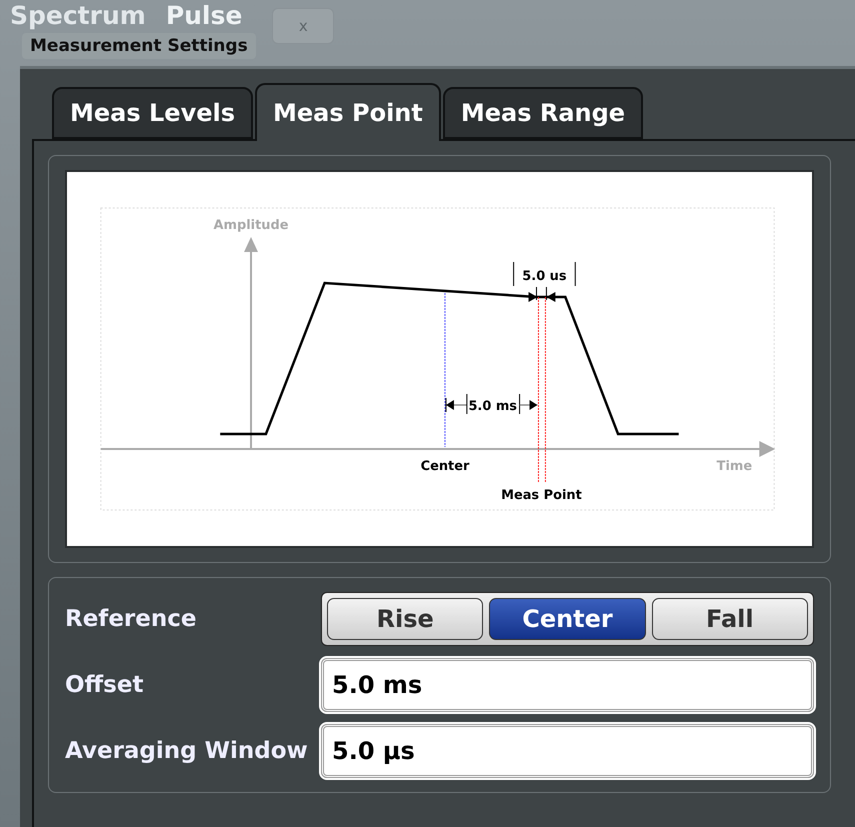  What do you see at coordinates (492, 406) in the screenshot?
I see `offset-value-label: 5.0 ms` at bounding box center [492, 406].